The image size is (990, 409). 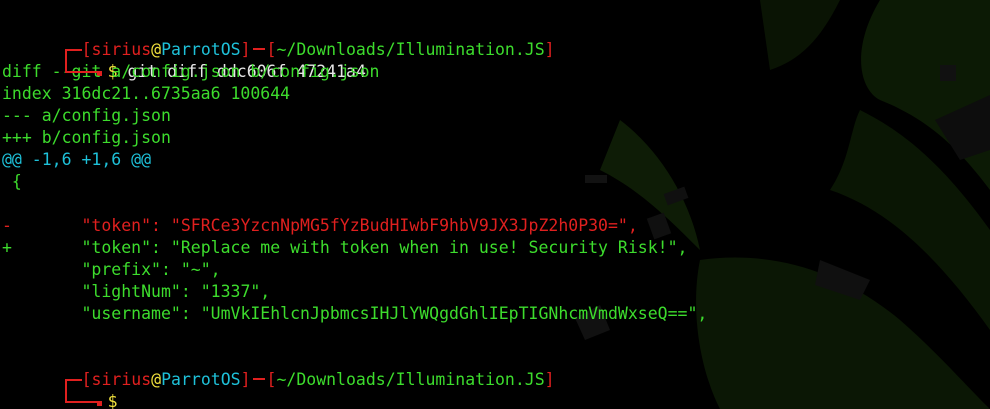 I want to click on diff-prefix-key: "prefix", so click(x=121, y=269).